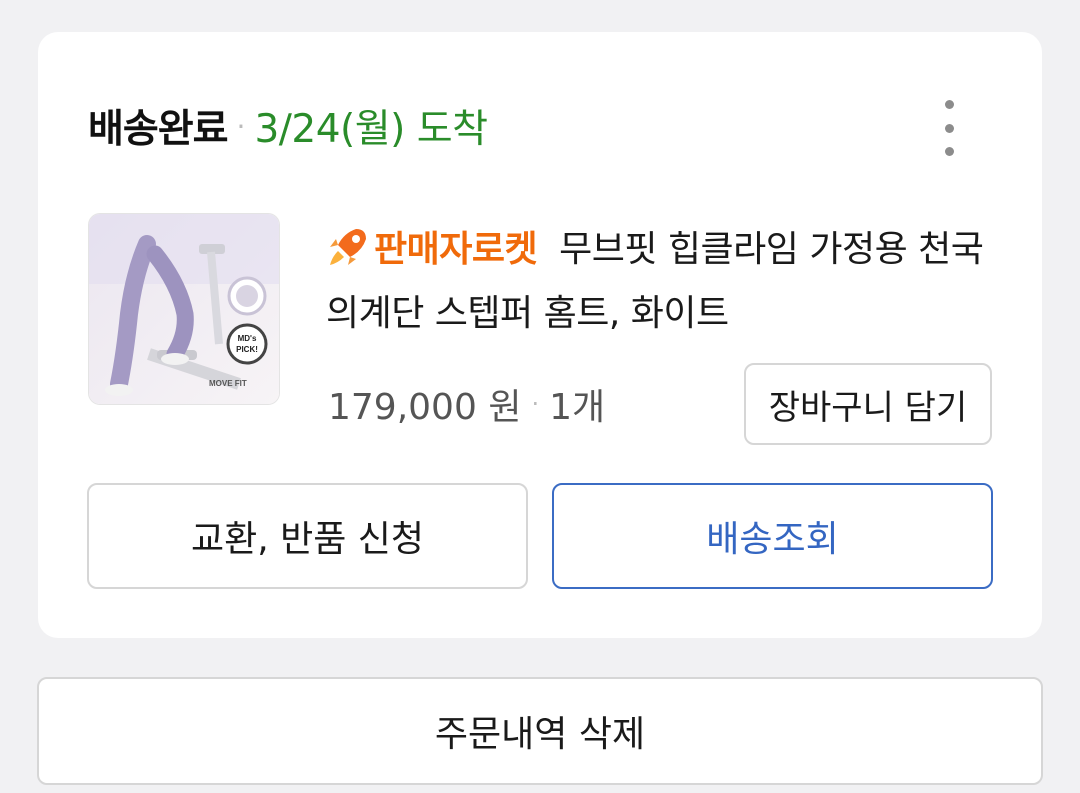 This screenshot has height=793, width=1080. Describe the element at coordinates (307, 536) in the screenshot. I see `exchange-return-button: 교환, 반품 신청` at that location.